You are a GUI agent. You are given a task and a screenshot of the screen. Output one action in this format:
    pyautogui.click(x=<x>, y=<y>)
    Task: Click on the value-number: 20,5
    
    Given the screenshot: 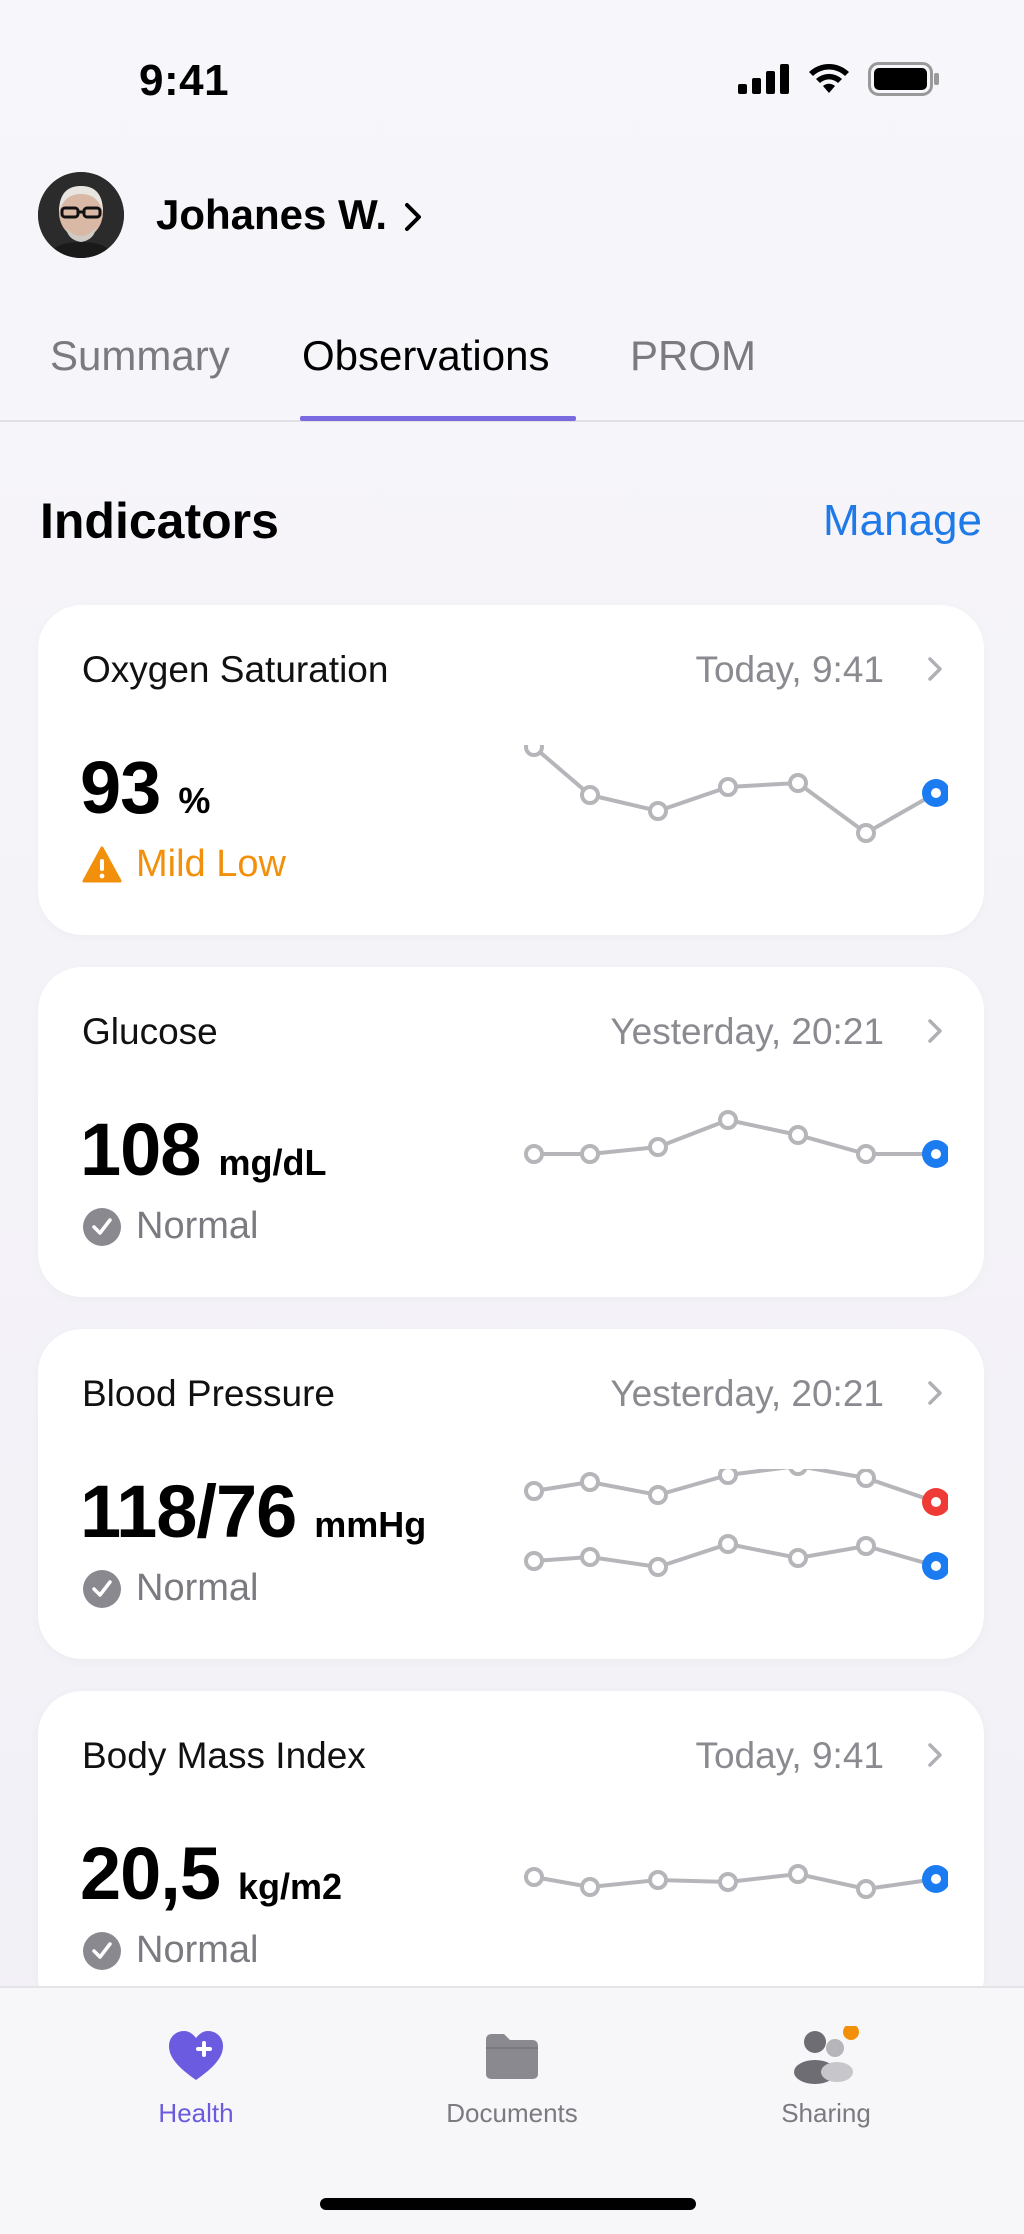 What is the action you would take?
    pyautogui.click(x=150, y=1873)
    